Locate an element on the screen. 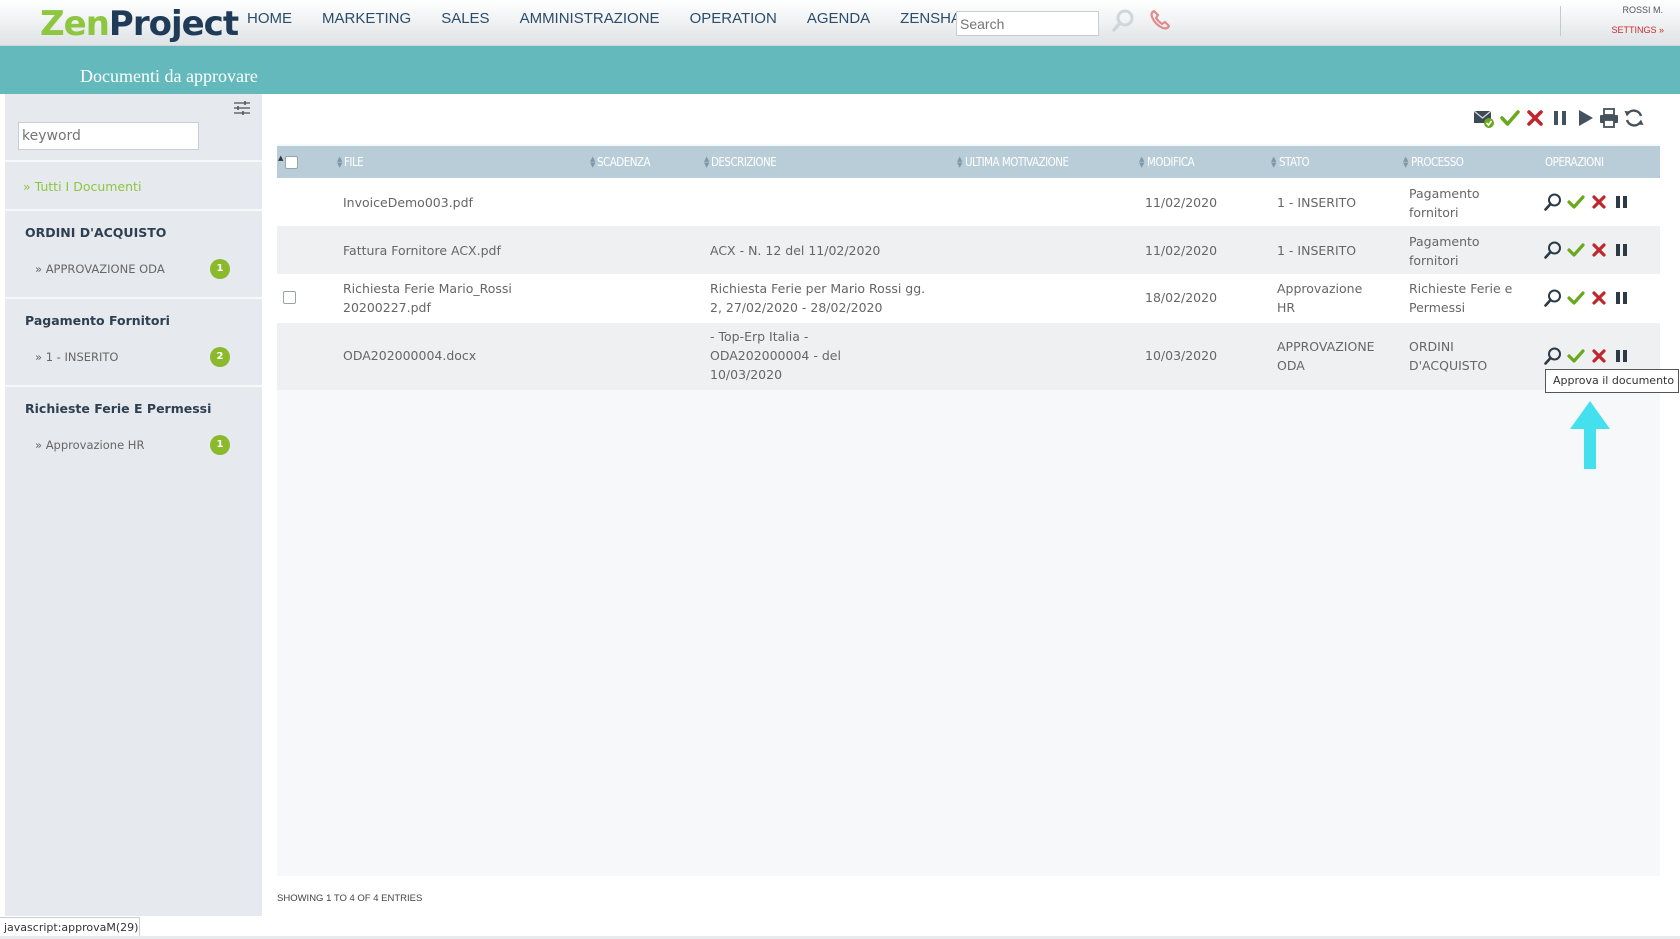 This screenshot has height=939, width=1680. page-title: Documenti da approvare is located at coordinates (169, 76).